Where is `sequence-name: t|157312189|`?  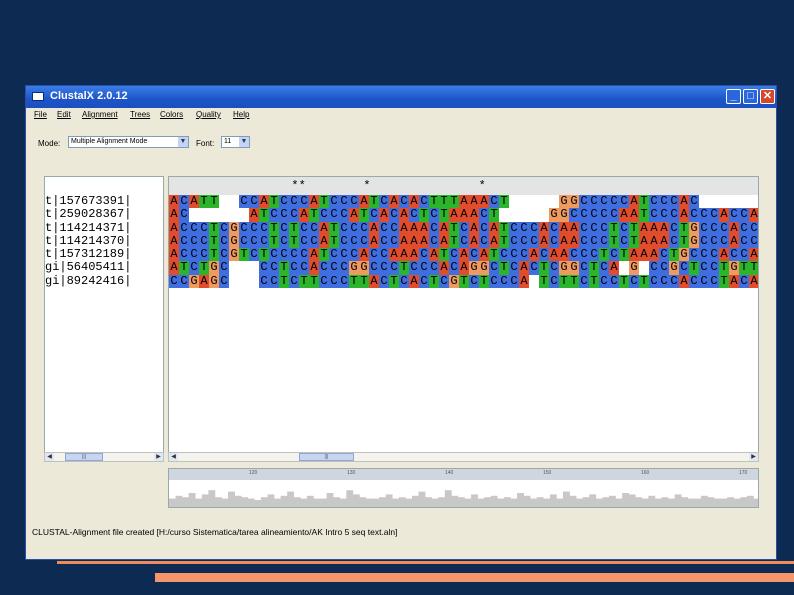 sequence-name: t|157312189| is located at coordinates (104, 254).